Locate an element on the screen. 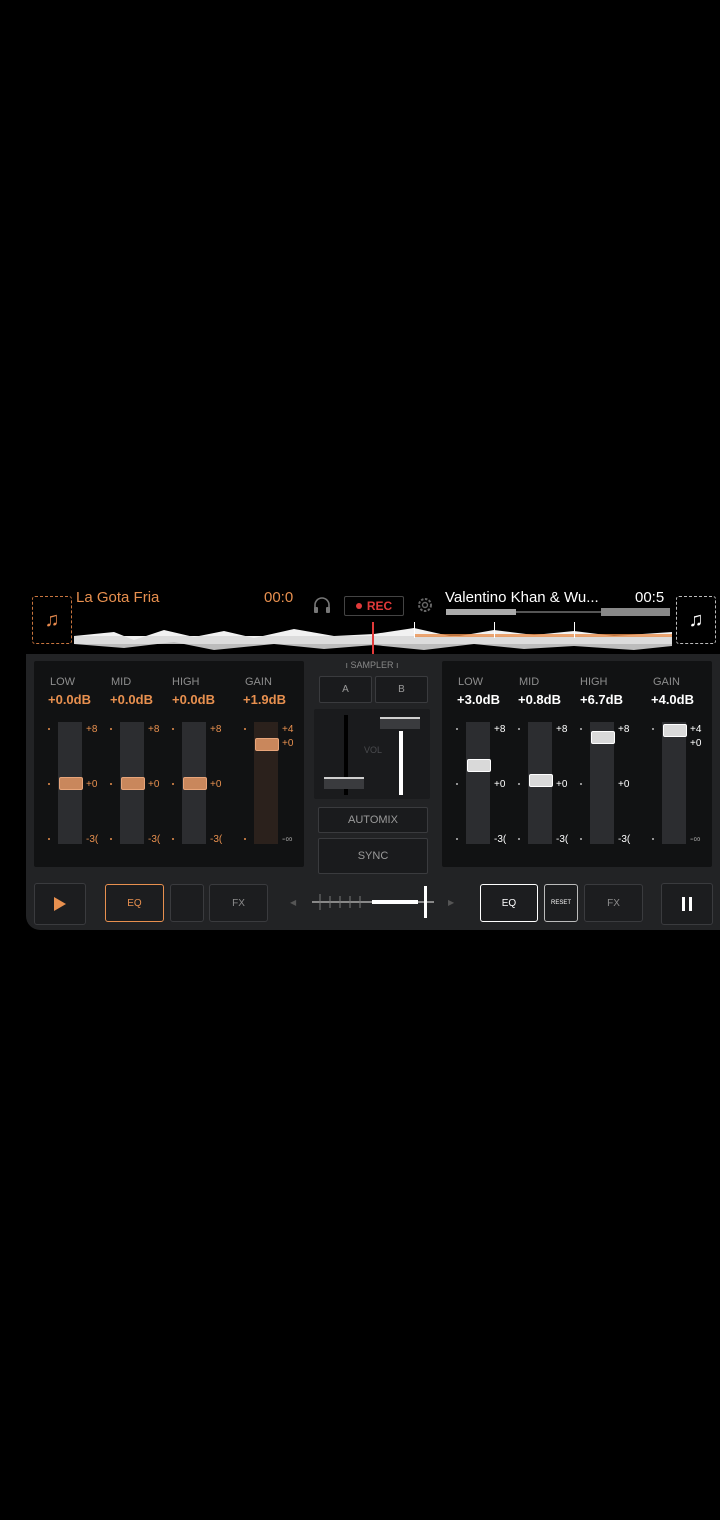  record-button: REC is located at coordinates (374, 606).